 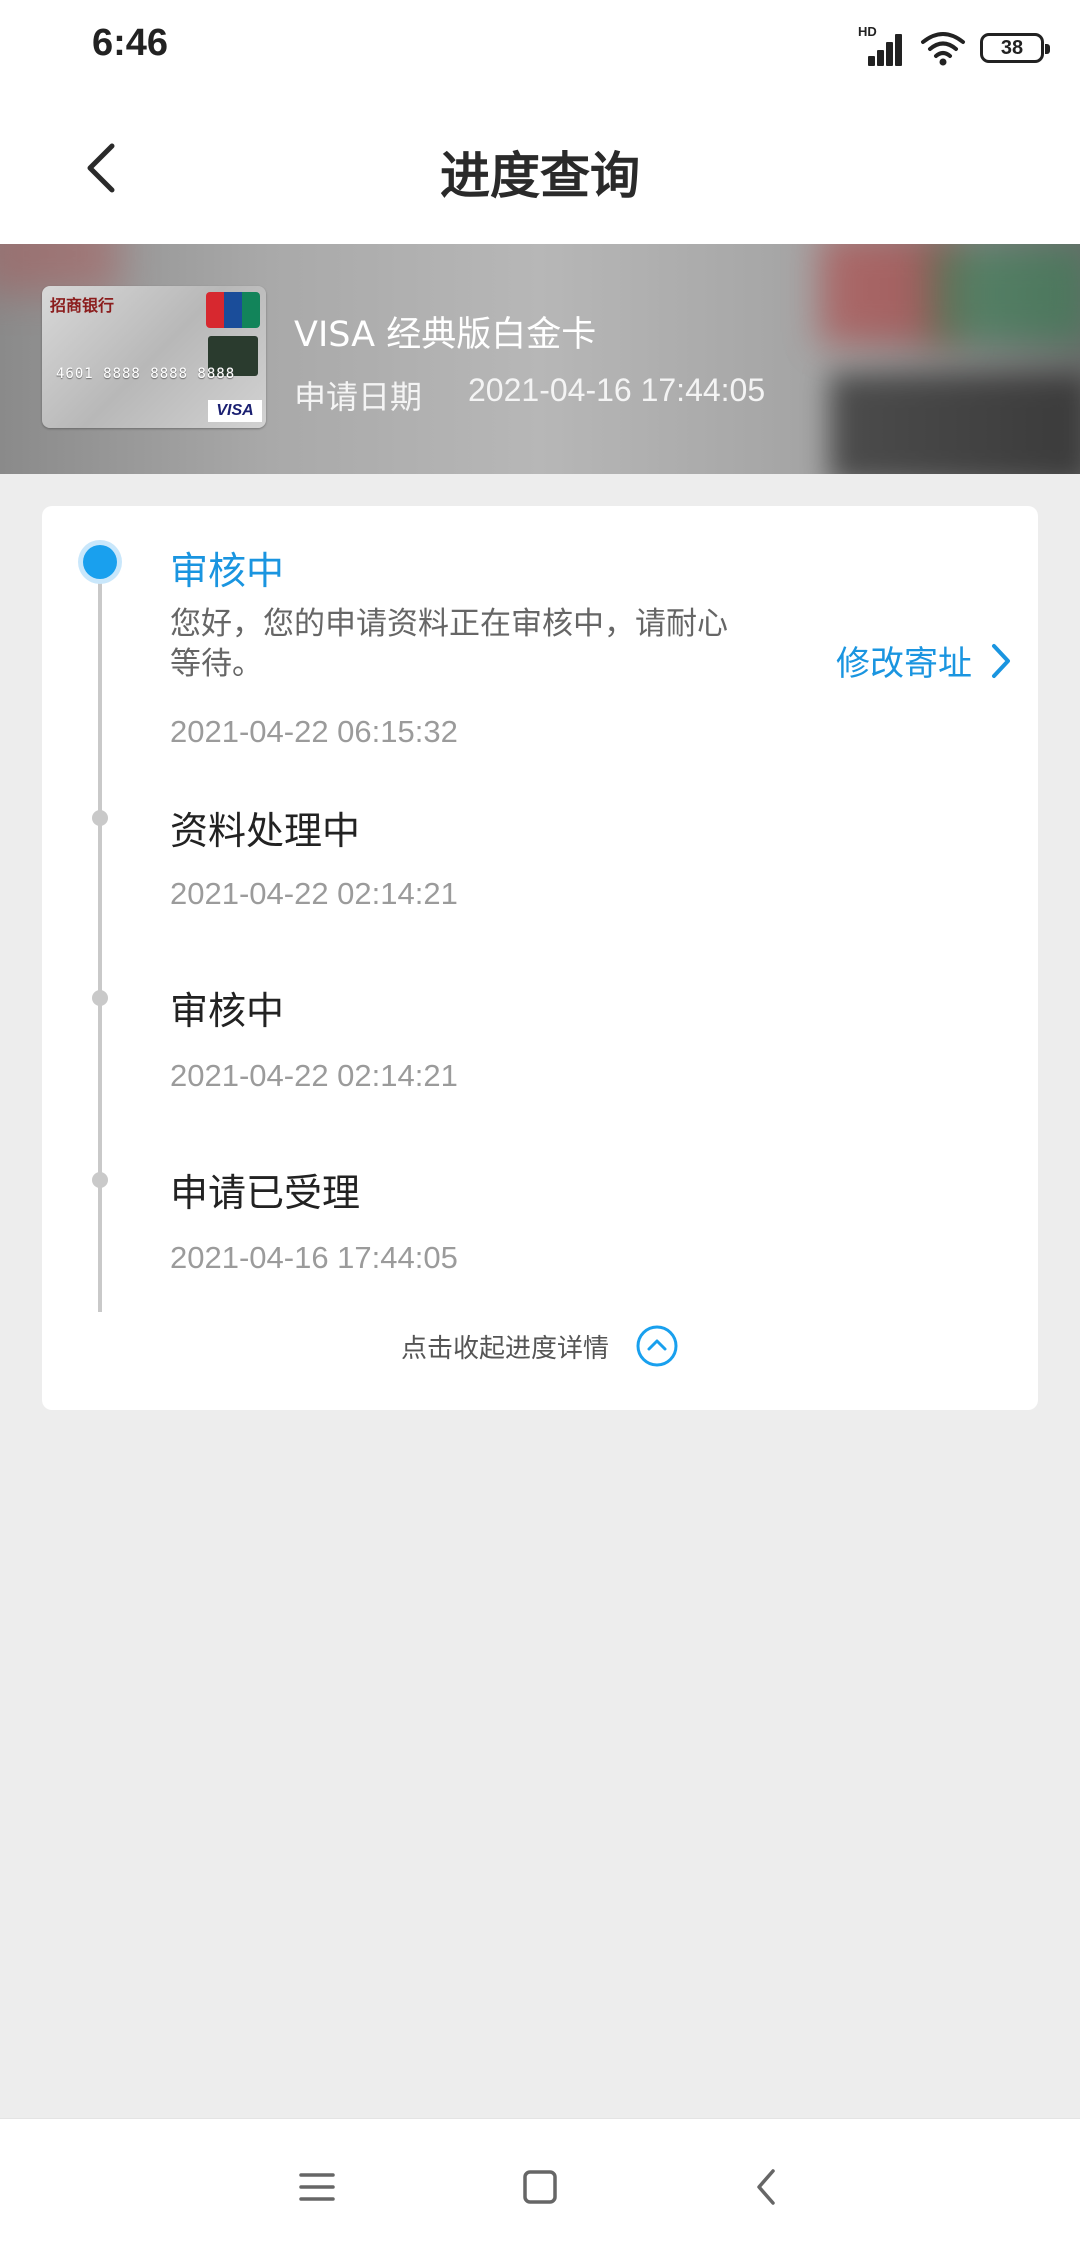 What do you see at coordinates (130, 43) in the screenshot?
I see `status-time: 6:46` at bounding box center [130, 43].